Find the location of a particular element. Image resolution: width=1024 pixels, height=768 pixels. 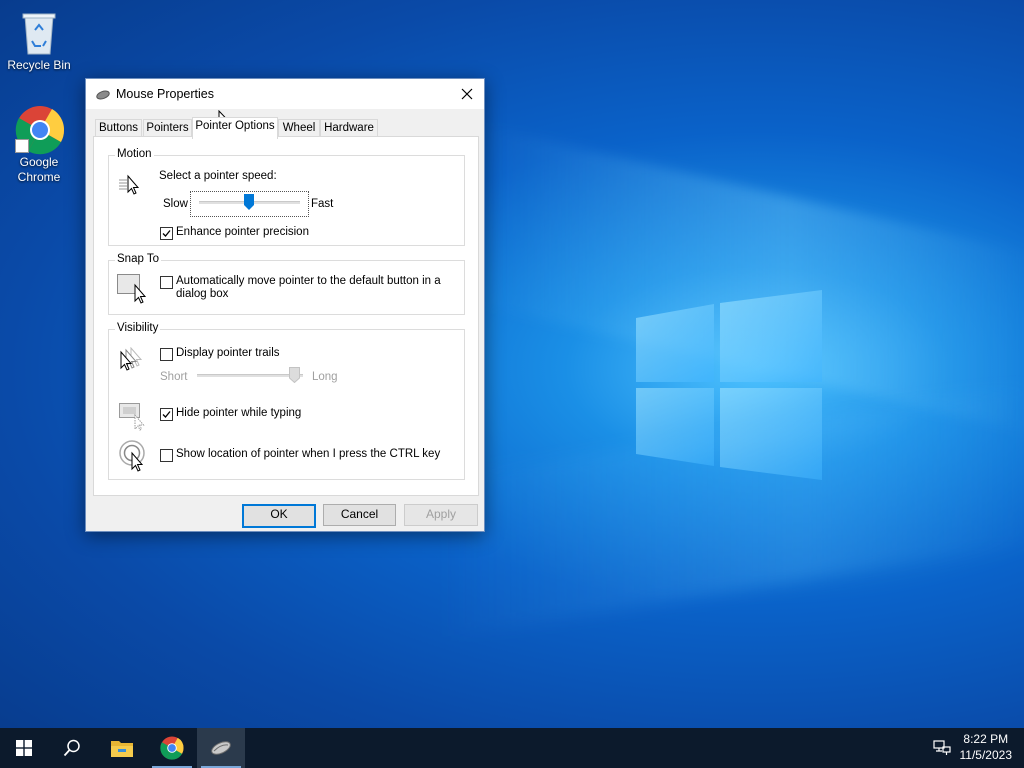

mouse-icon is located at coordinates (103, 94).